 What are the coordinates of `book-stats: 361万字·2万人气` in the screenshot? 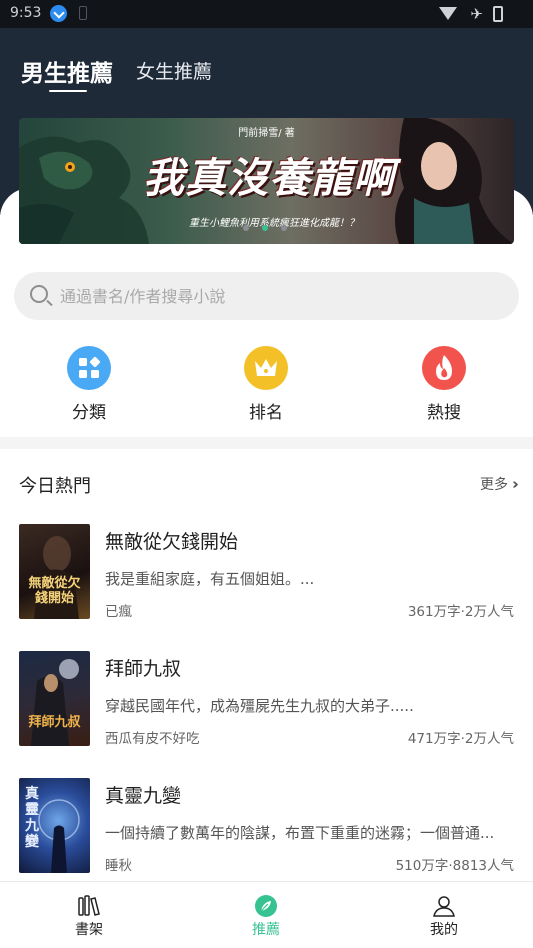 It's located at (460, 612).